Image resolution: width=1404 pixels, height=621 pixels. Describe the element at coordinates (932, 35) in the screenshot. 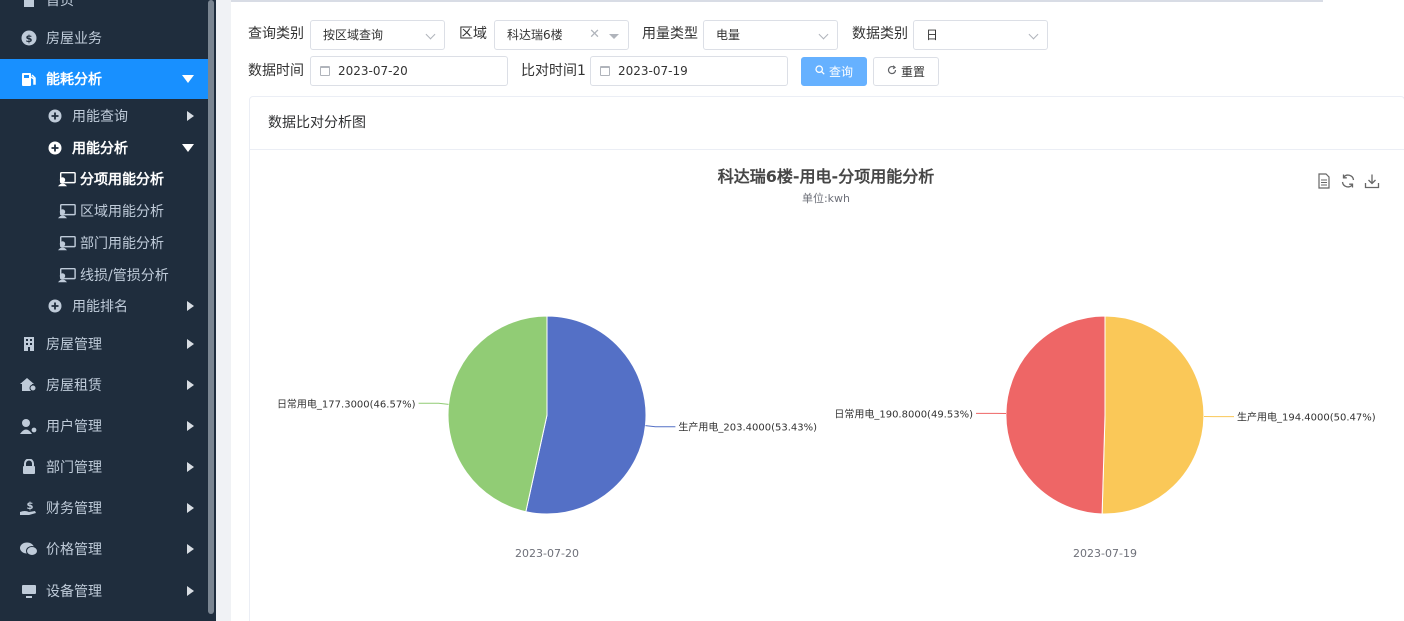

I see `data-type-value: 日` at that location.